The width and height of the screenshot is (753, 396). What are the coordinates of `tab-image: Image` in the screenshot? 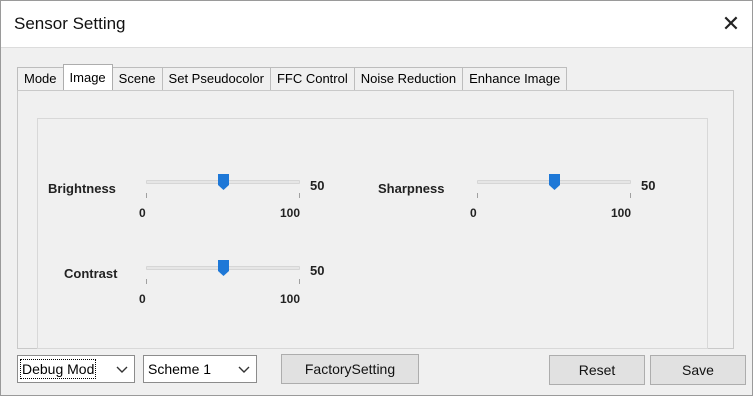 It's located at (87, 77).